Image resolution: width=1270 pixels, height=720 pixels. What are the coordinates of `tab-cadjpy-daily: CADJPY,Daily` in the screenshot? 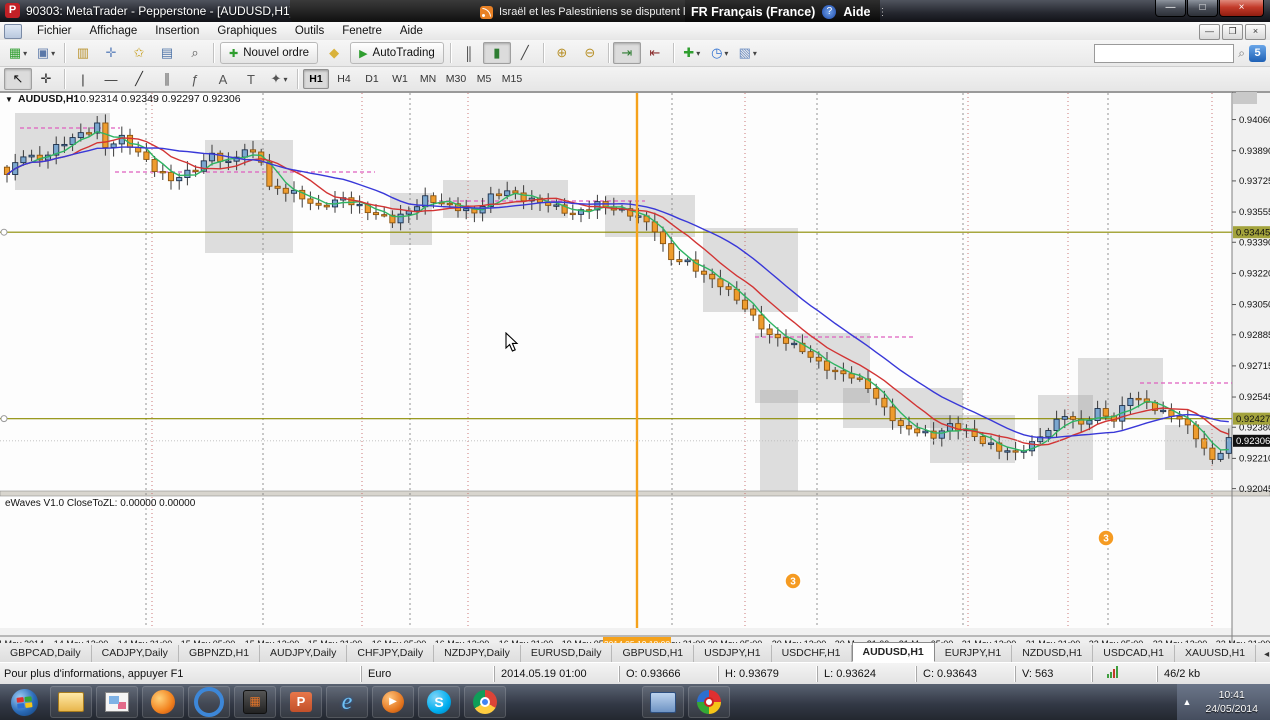 It's located at (135, 653).